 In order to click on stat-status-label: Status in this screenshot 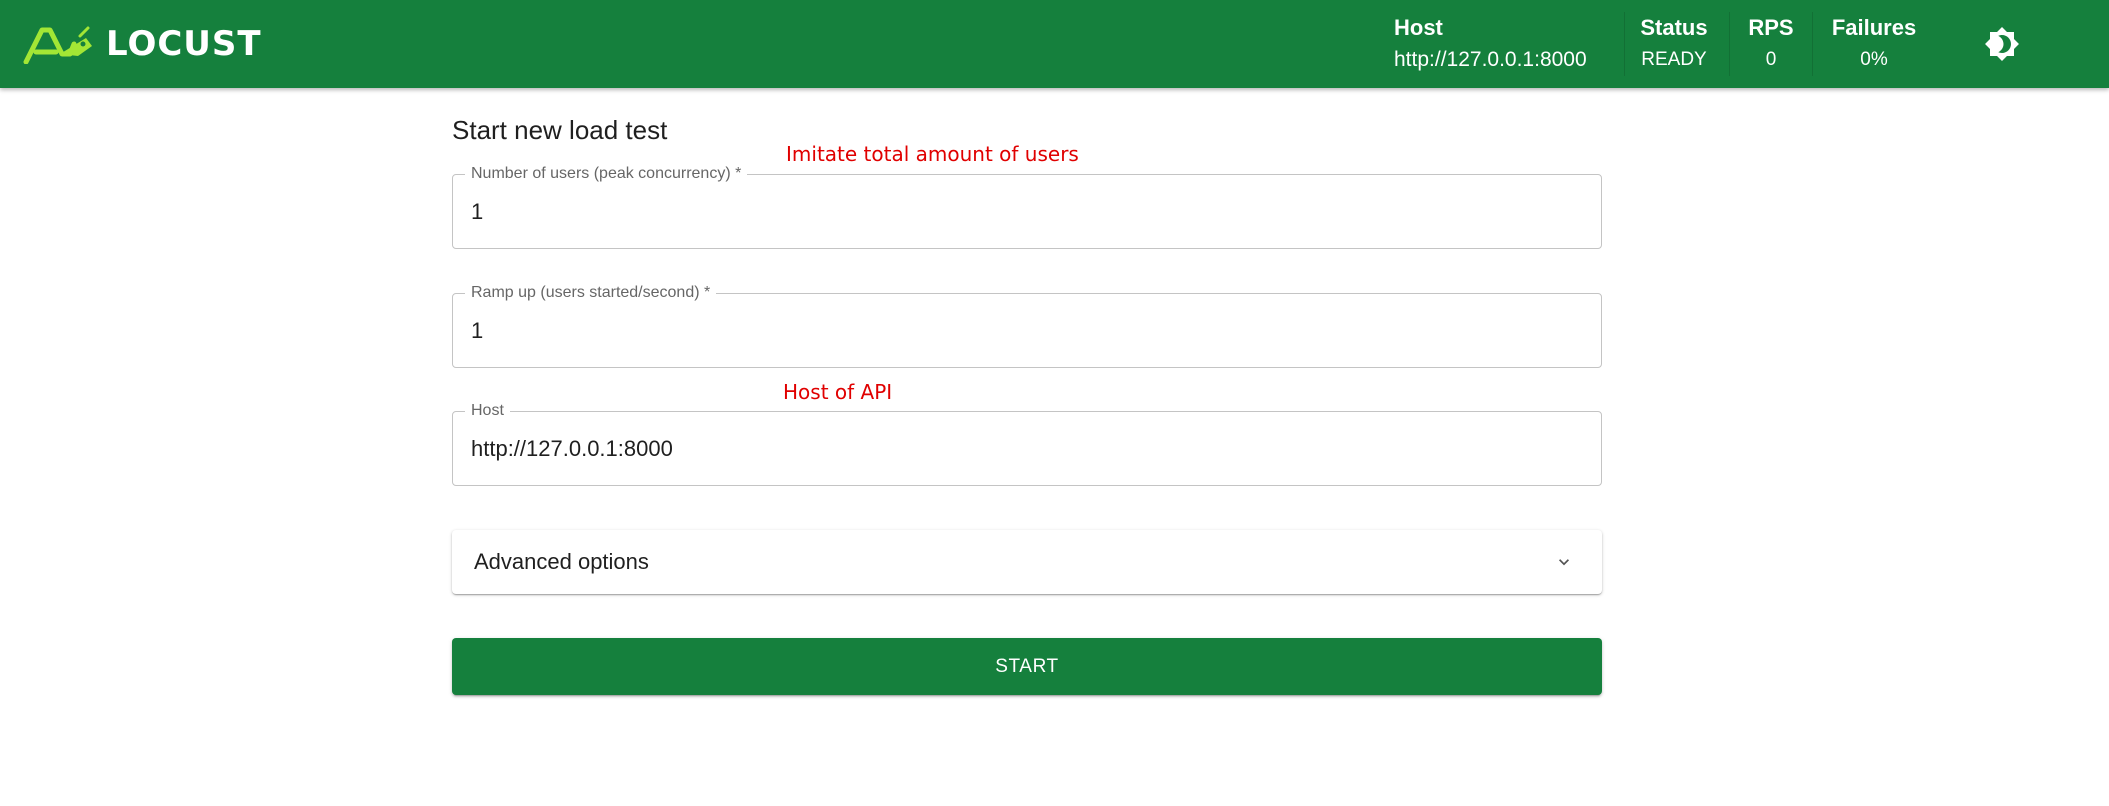, I will do `click(1674, 27)`.